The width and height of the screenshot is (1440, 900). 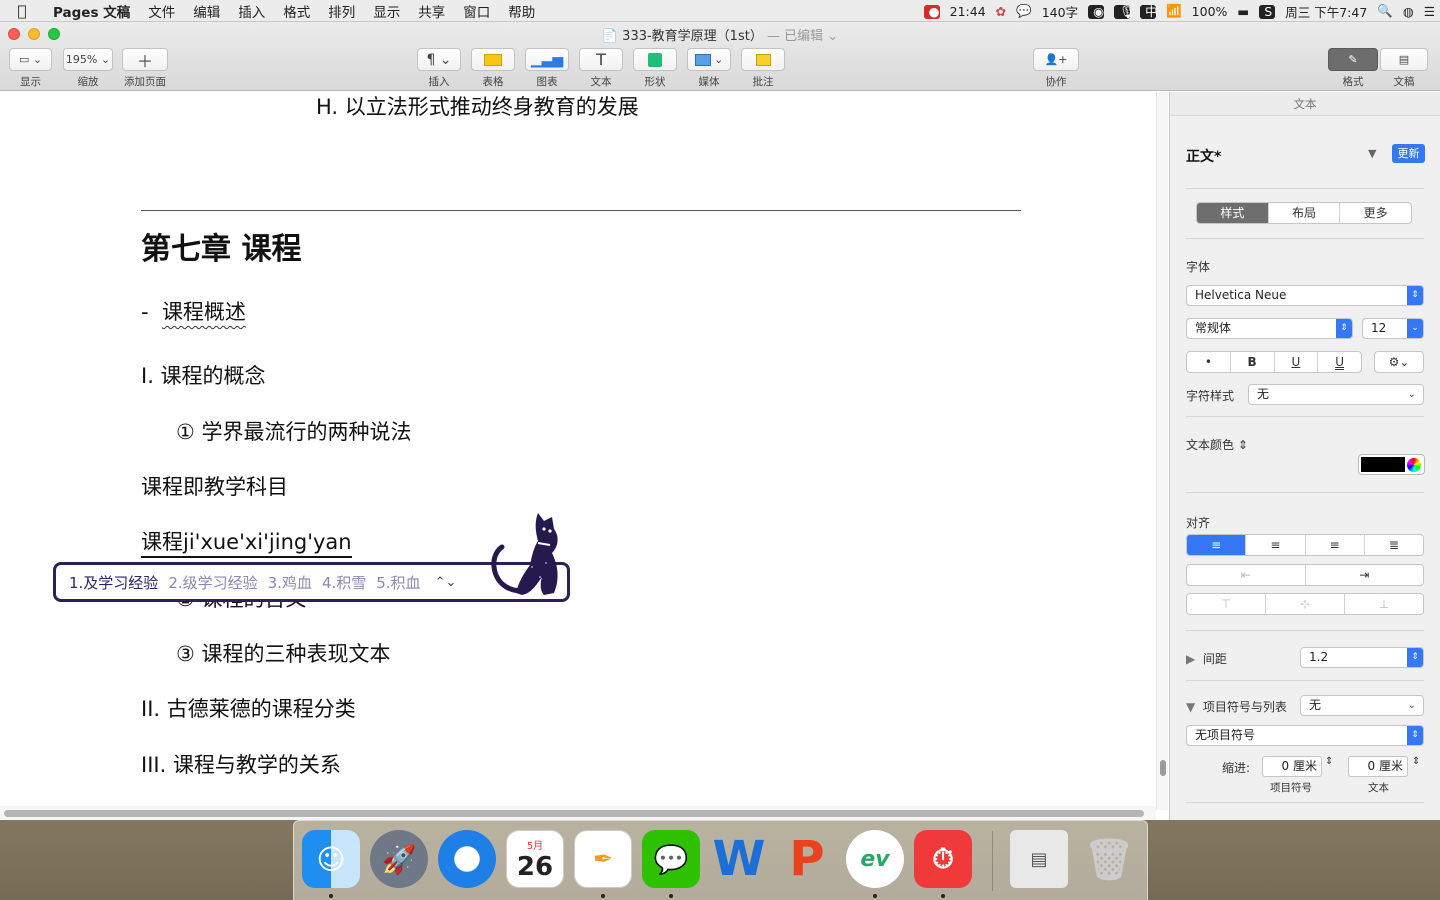 I want to click on bullets-row: ▼ 项目符号与列表, so click(x=1236, y=706).